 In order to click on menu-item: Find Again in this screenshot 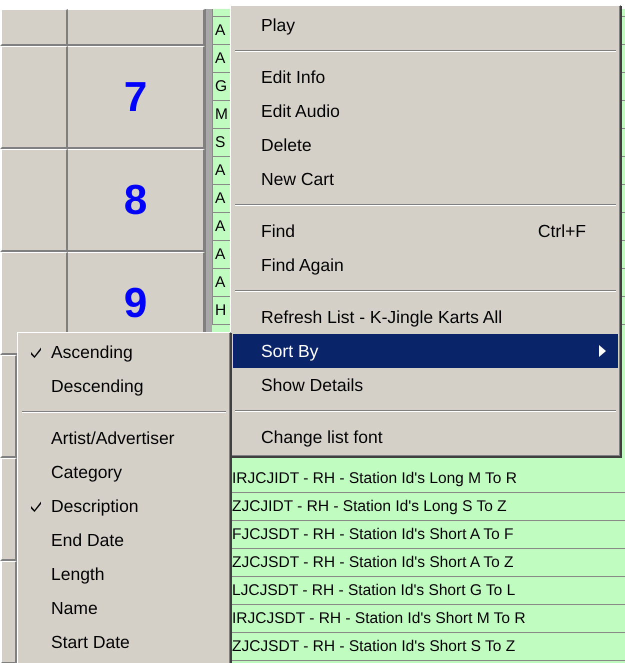, I will do `click(425, 265)`.